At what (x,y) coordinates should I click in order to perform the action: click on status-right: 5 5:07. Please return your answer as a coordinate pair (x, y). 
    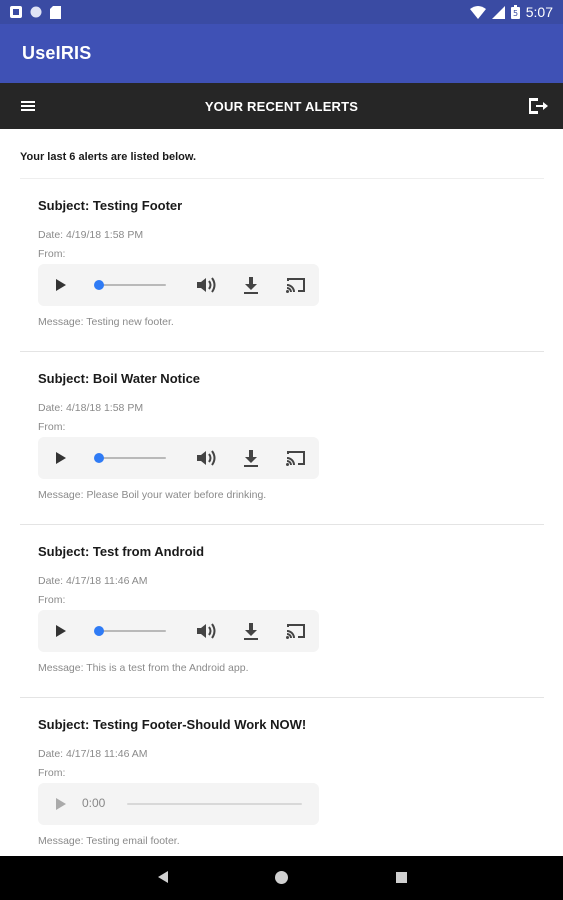
    Looking at the image, I should click on (511, 12).